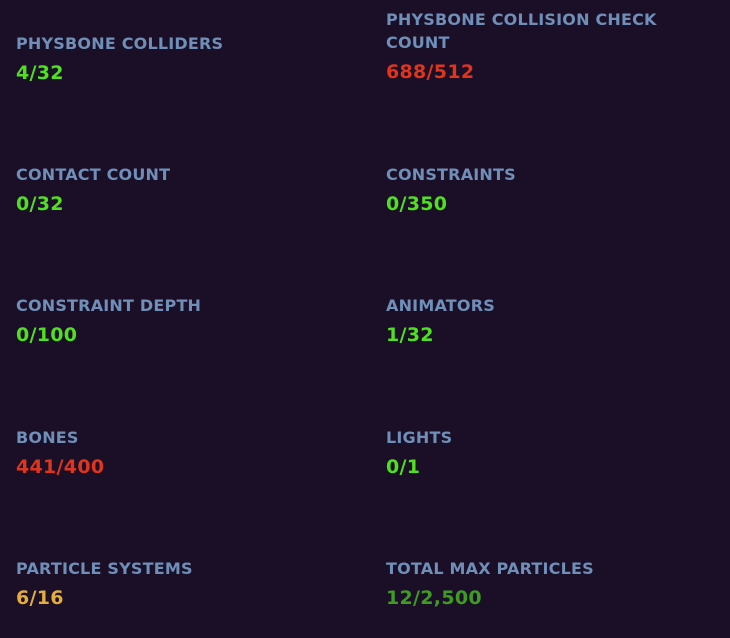 This screenshot has width=730, height=638. Describe the element at coordinates (47, 437) in the screenshot. I see `stat-label: BONES` at that location.